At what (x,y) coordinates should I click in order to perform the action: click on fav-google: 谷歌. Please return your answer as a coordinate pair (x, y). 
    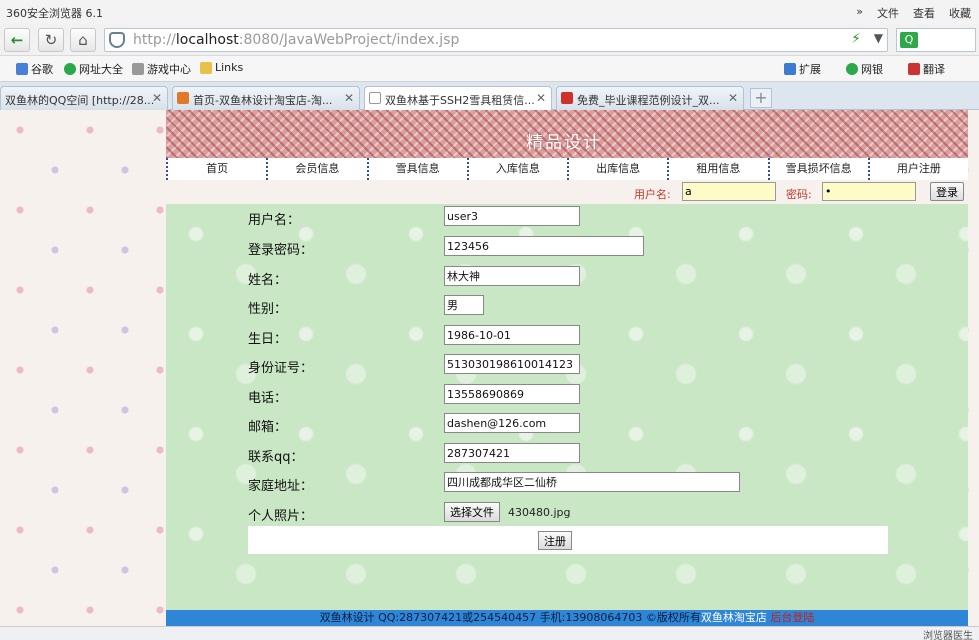
    Looking at the image, I should click on (34, 69).